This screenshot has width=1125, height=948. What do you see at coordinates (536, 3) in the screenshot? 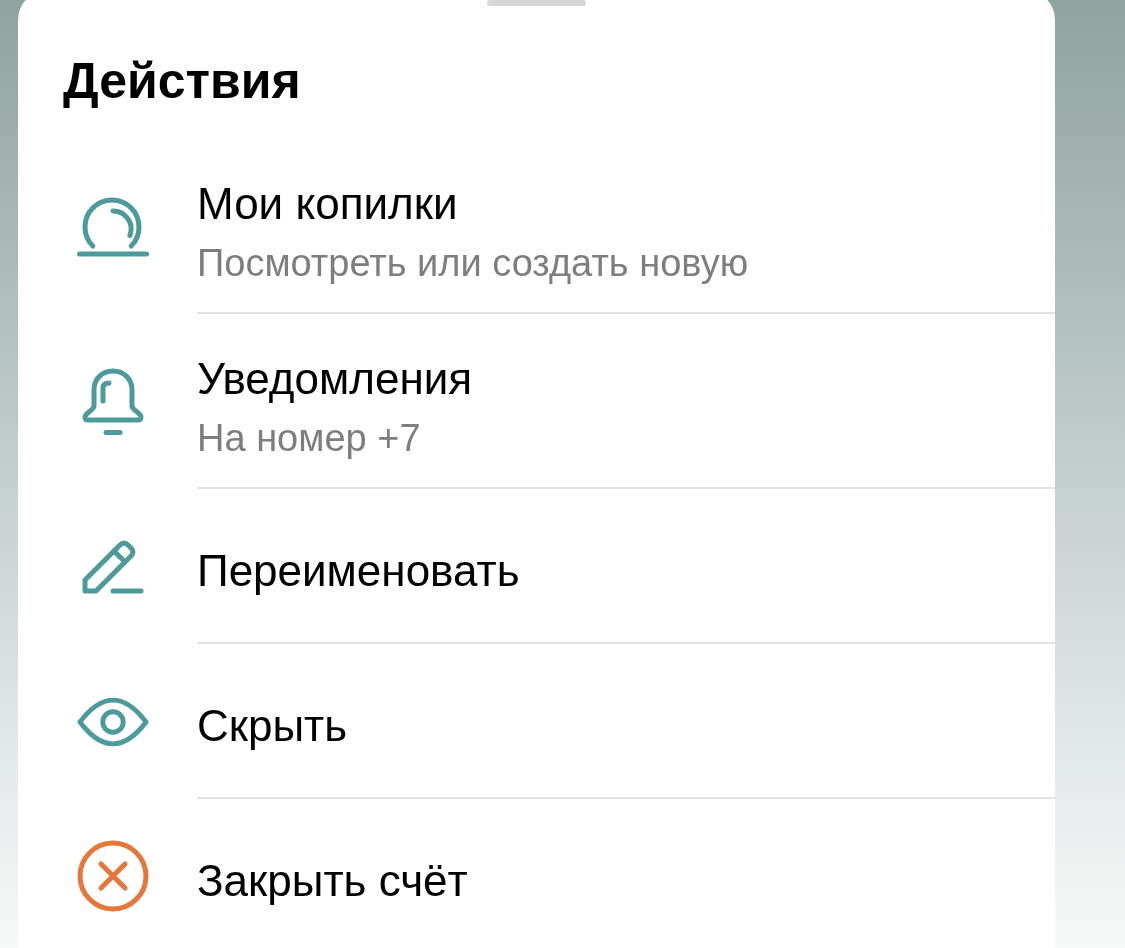
I see `drag-handle` at bounding box center [536, 3].